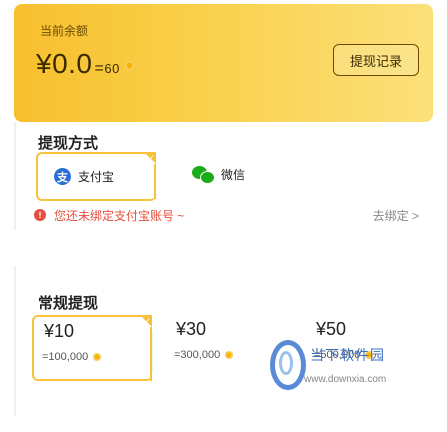 The width and height of the screenshot is (447, 432). Describe the element at coordinates (233, 175) in the screenshot. I see `method-label-wechat: 微信` at that location.